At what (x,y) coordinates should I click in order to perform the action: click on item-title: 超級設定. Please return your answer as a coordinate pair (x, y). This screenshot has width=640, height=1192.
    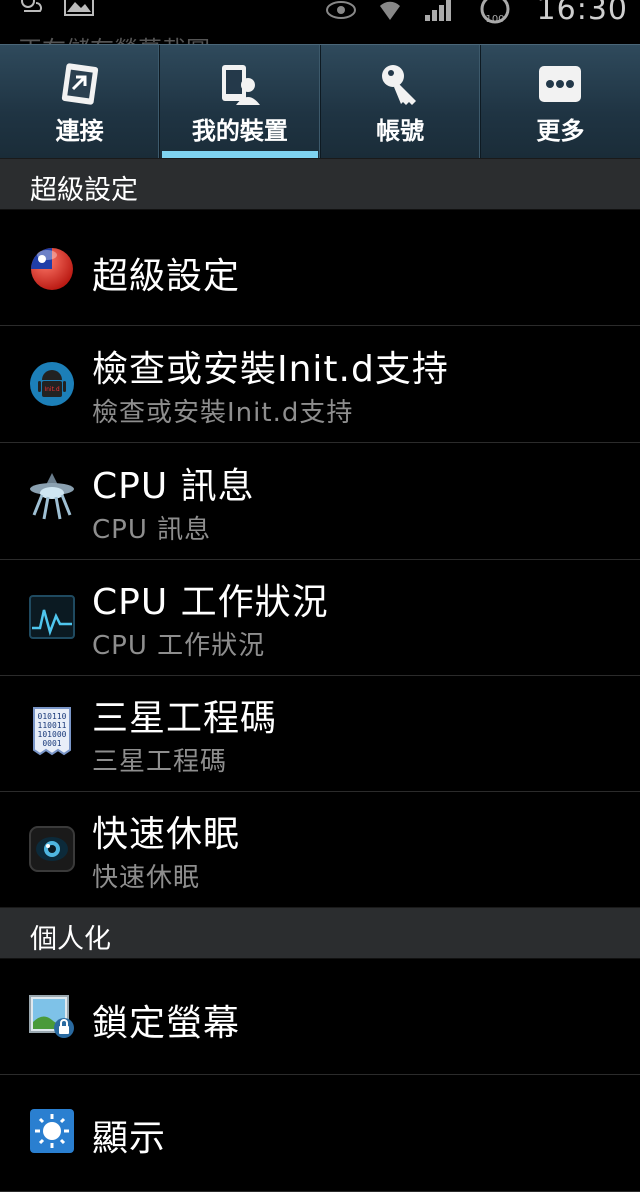
    Looking at the image, I should click on (166, 276).